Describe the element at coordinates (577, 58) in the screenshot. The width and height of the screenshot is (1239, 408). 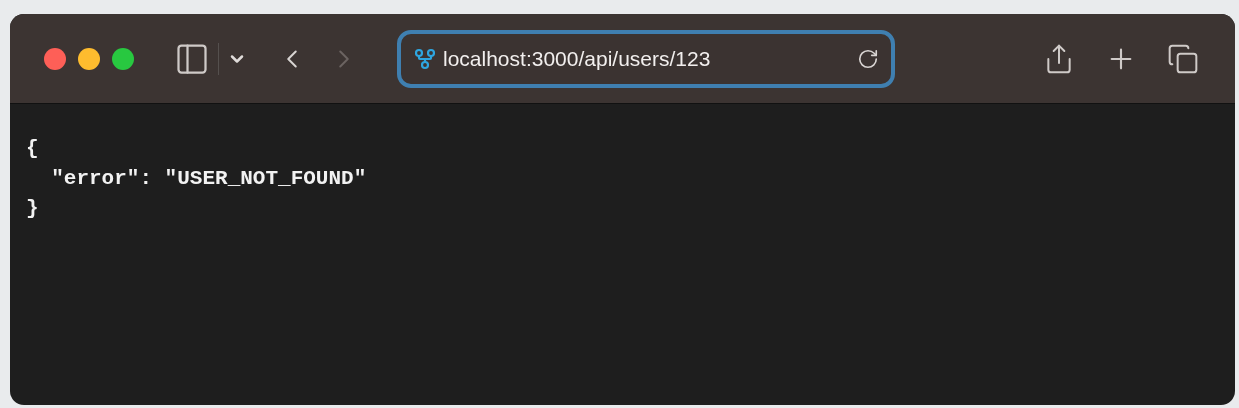
I see `url-text: localhost:3000/api/users/123` at that location.